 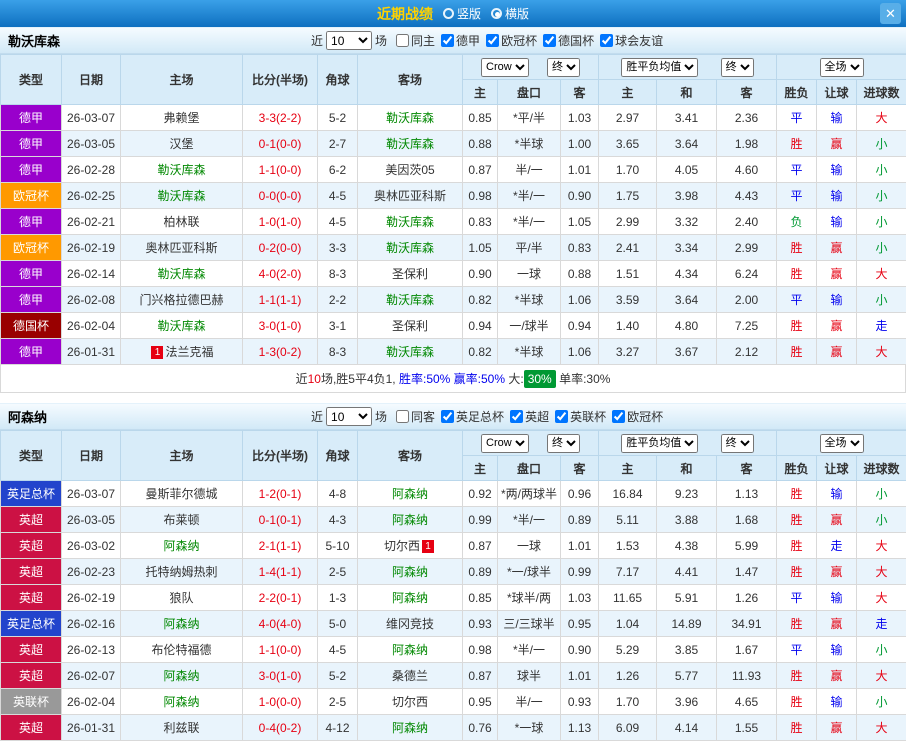 What do you see at coordinates (280, 117) in the screenshot?
I see `match-score: 3-3(2-2)` at bounding box center [280, 117].